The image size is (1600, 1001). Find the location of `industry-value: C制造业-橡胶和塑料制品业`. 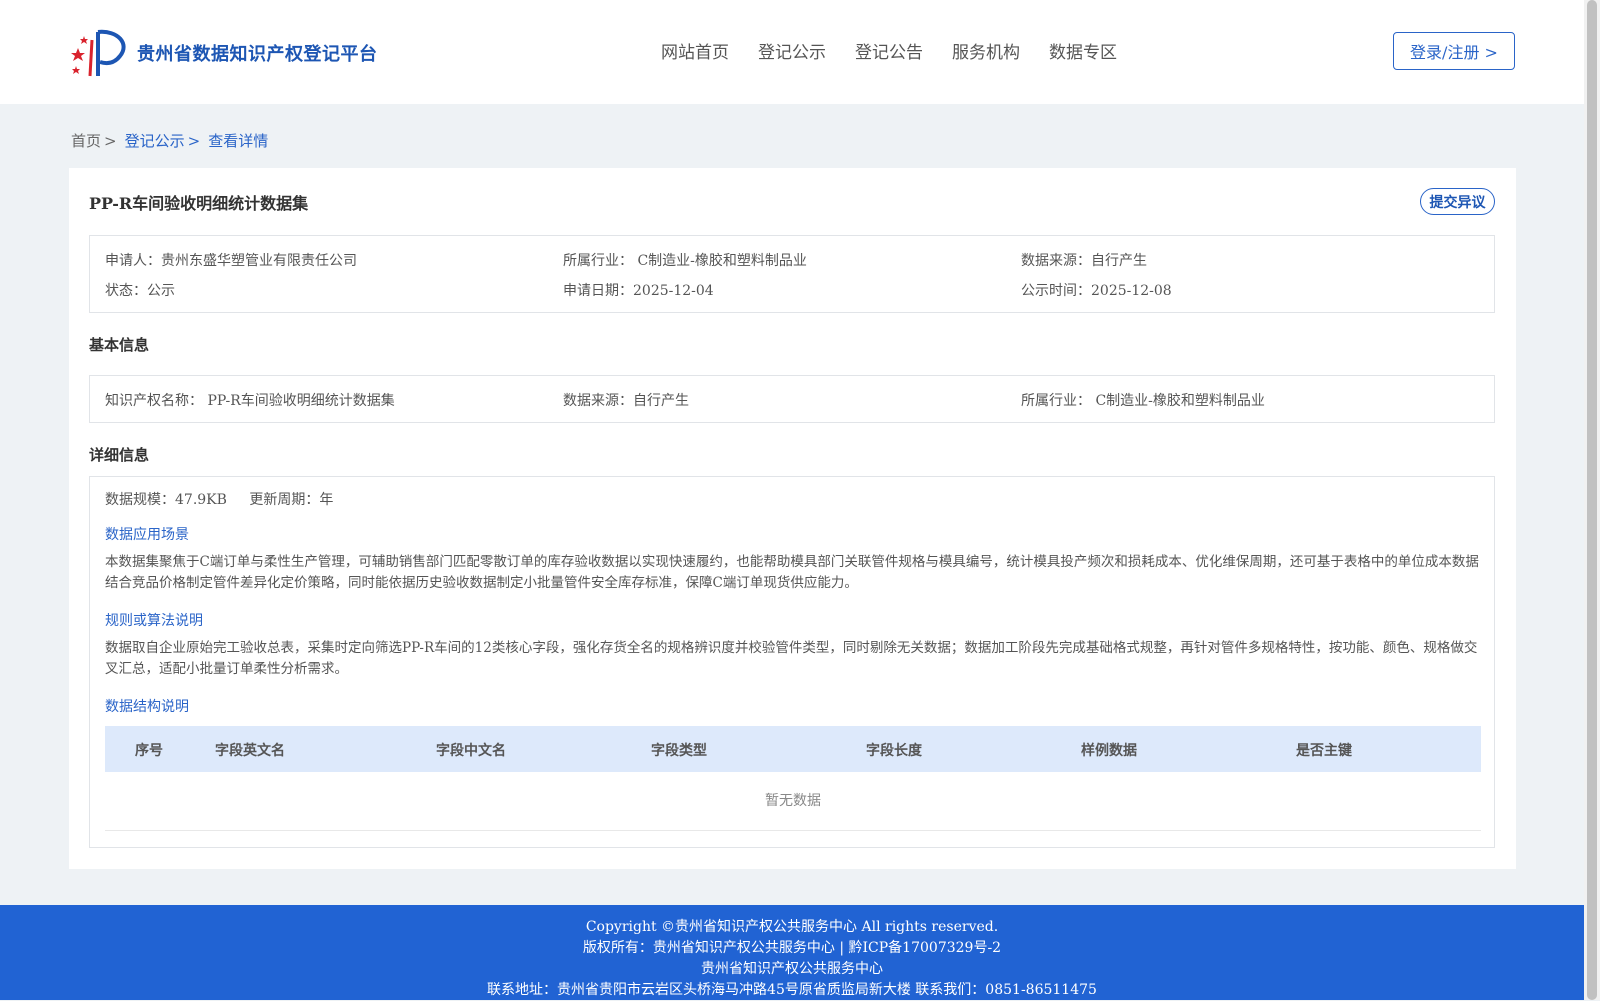

industry-value: C制造业-橡胶和塑料制品业 is located at coordinates (722, 261).